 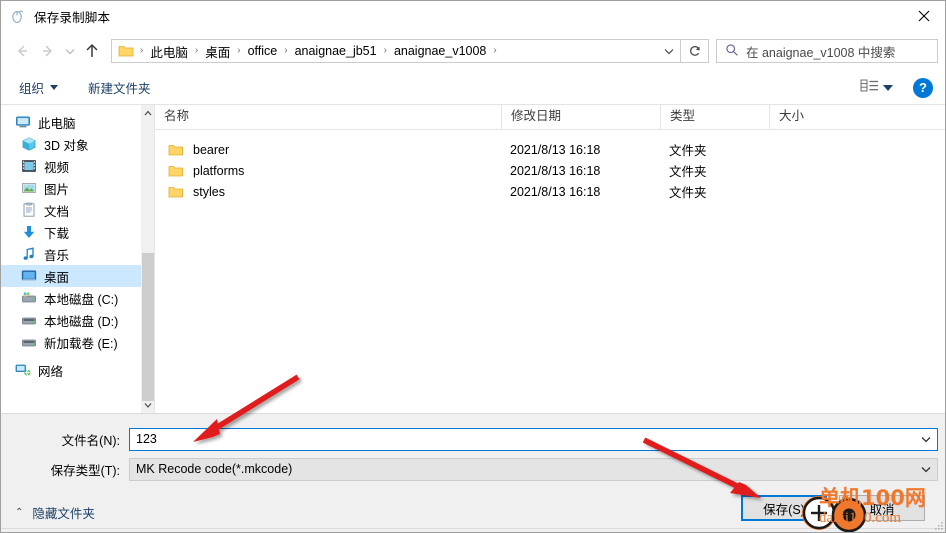 I want to click on pictures-icon, so click(x=29, y=188).